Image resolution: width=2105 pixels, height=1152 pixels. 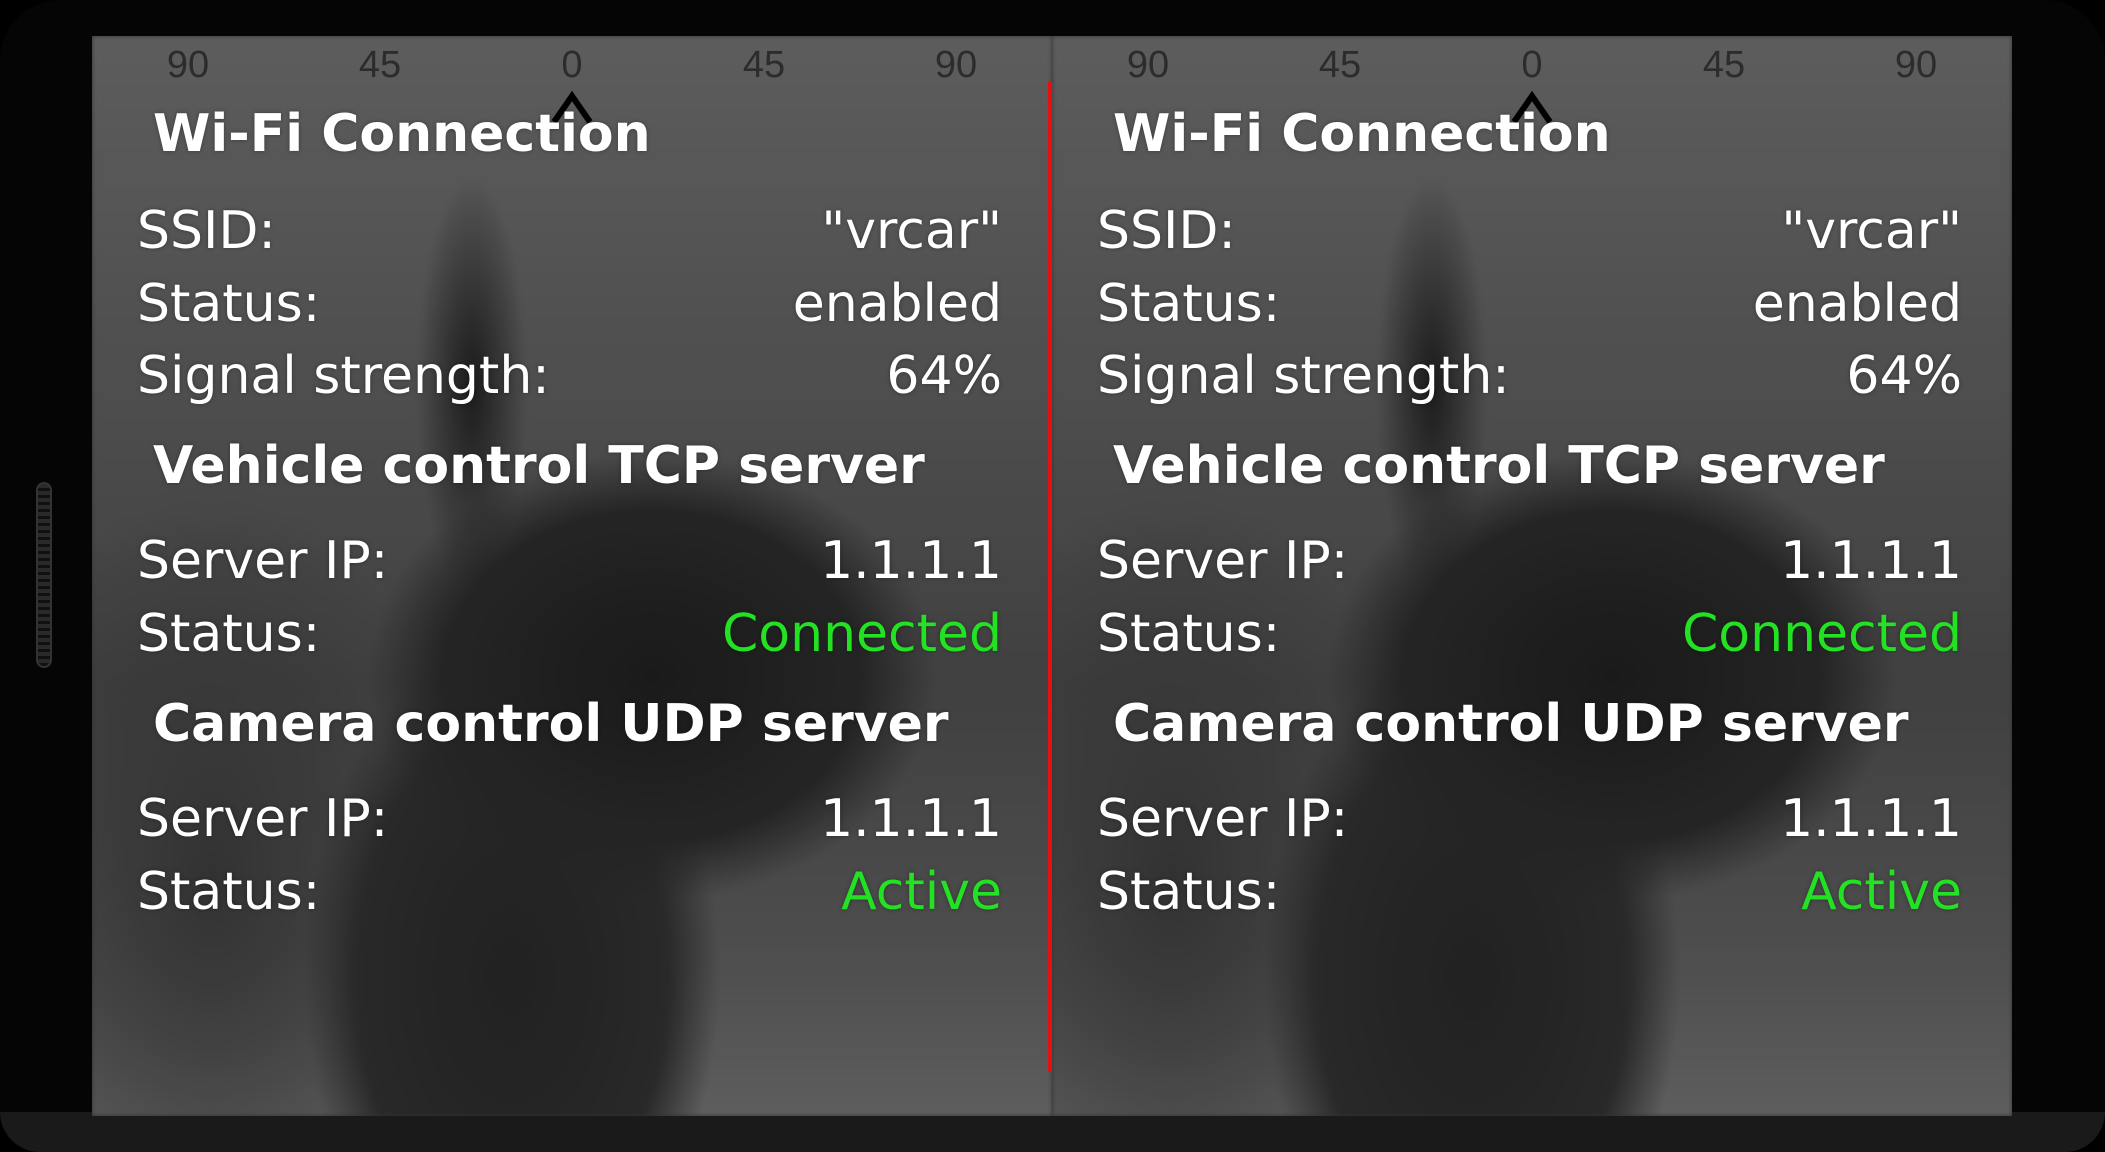 I want to click on device-bottom-bezel, so click(x=1052, y=1132).